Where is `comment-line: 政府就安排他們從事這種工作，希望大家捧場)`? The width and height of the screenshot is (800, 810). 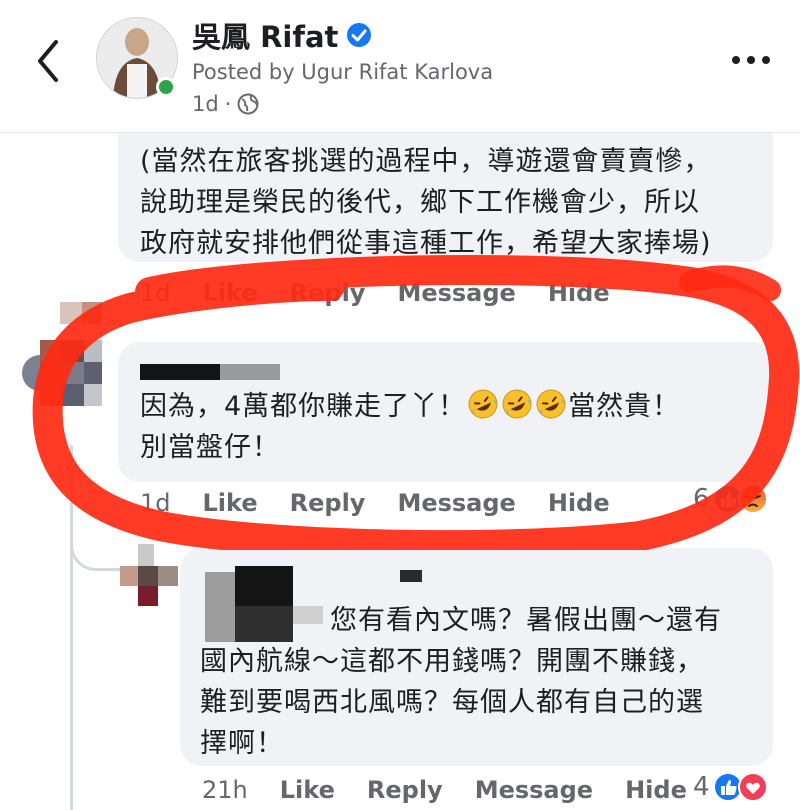
comment-line: 政府就安排他們從事這種工作，希望大家捧場) is located at coordinates (426, 243).